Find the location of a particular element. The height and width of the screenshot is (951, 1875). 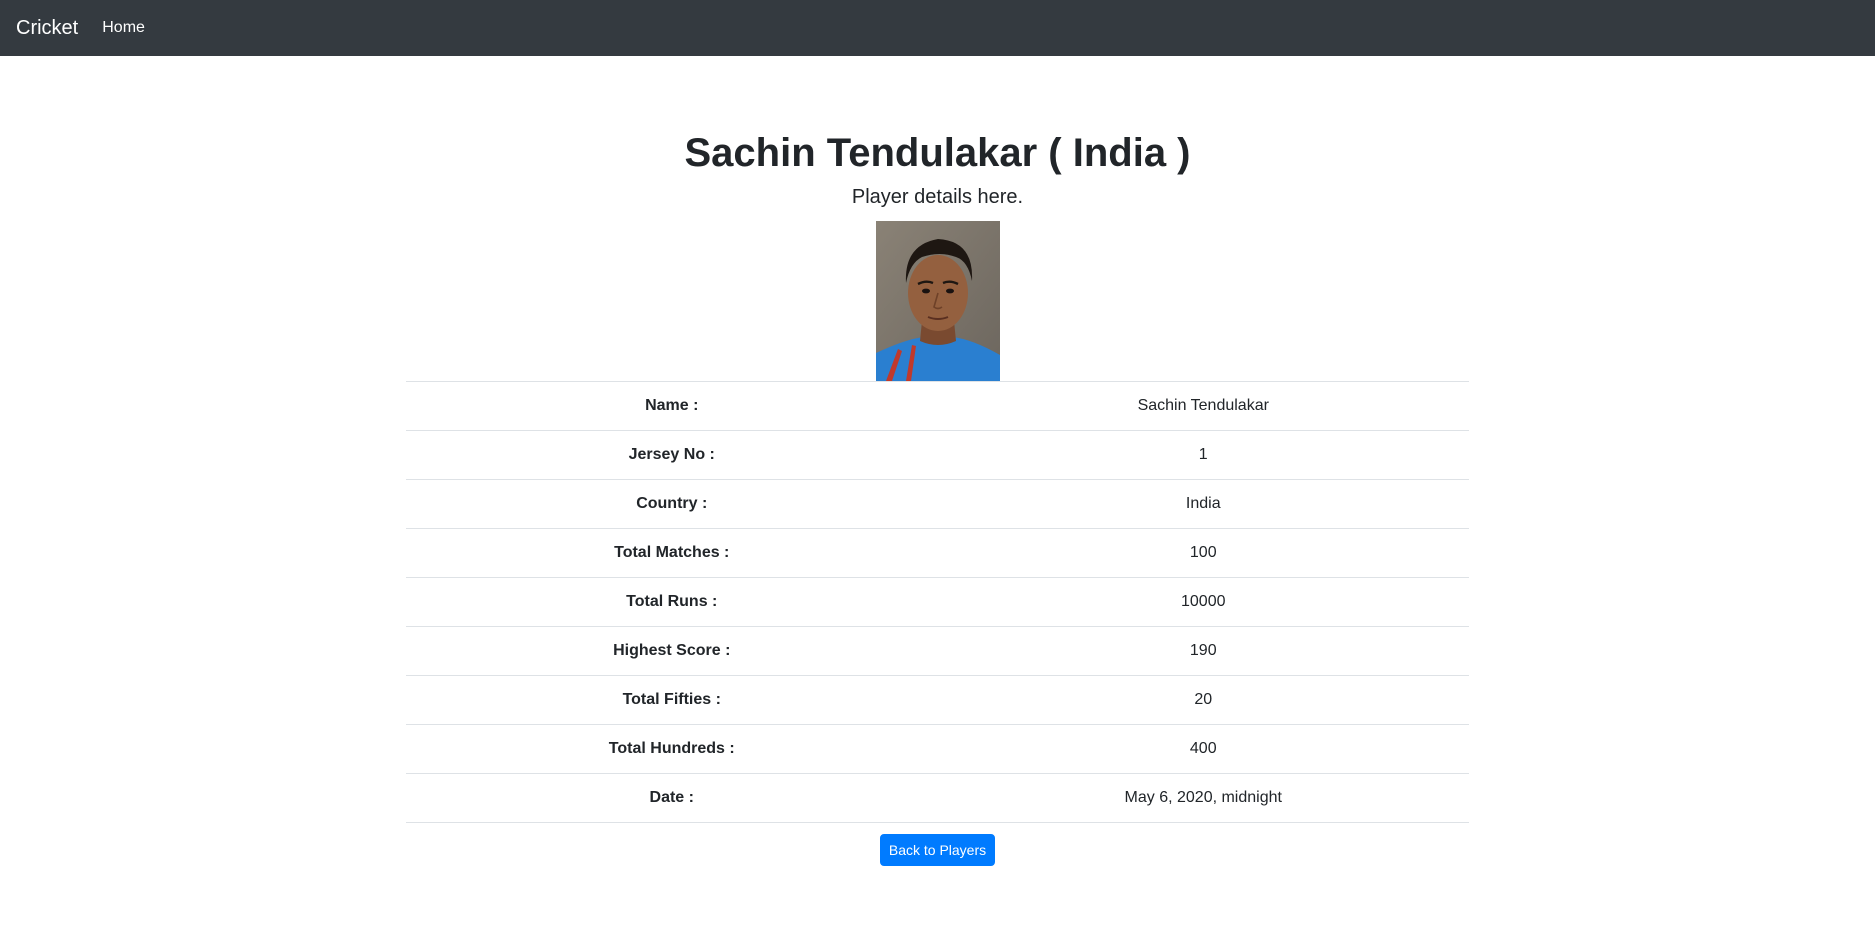

table-row: Total Fifties : 20 is located at coordinates (937, 700).